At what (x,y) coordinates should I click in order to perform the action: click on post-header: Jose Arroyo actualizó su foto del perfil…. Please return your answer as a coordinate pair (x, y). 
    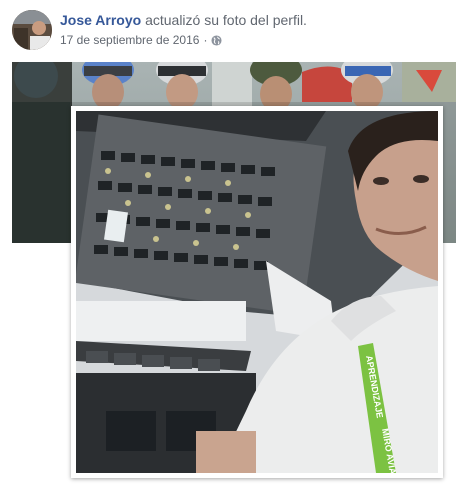
    Looking at the image, I should click on (228, 30).